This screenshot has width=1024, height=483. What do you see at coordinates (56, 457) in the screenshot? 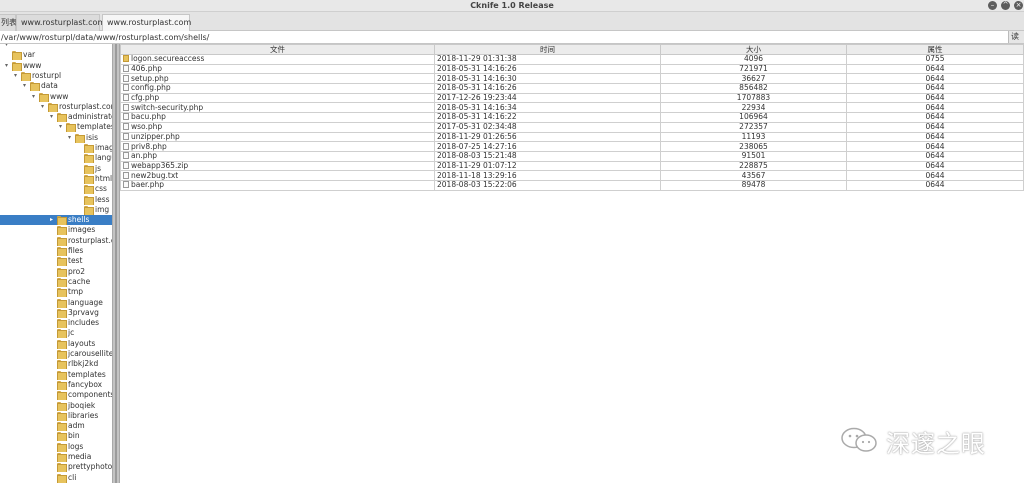
I see `tree-item: media` at bounding box center [56, 457].